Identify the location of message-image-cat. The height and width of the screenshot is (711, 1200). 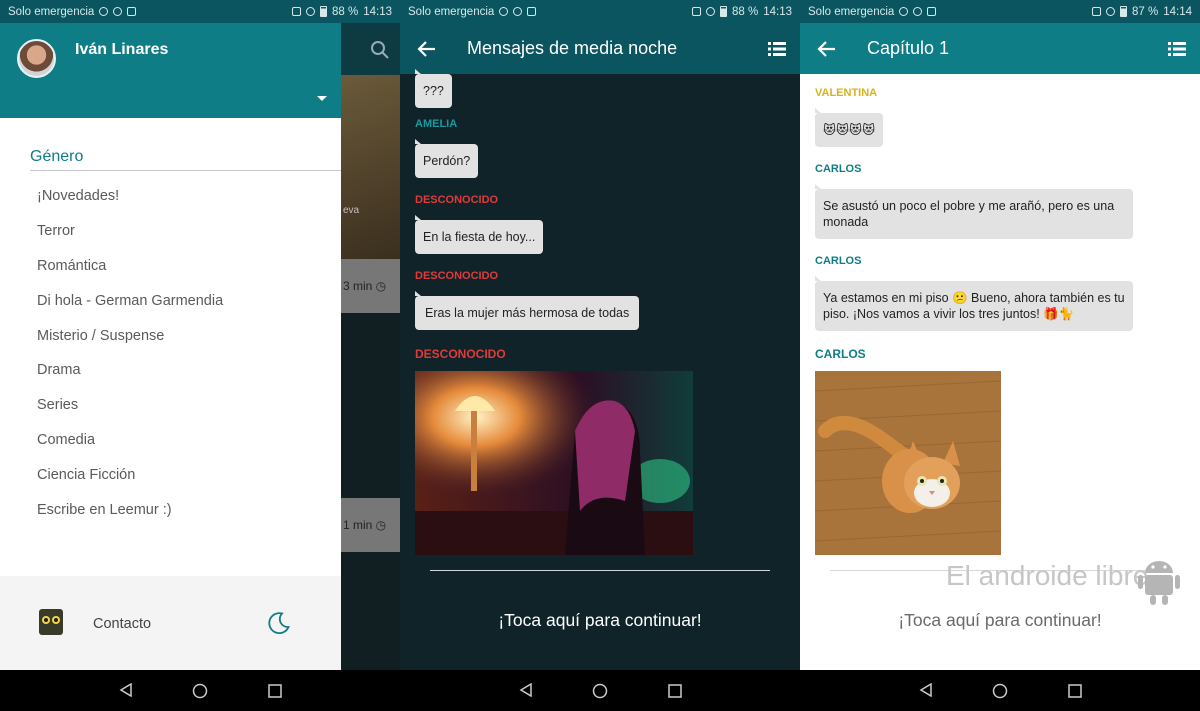
(908, 463).